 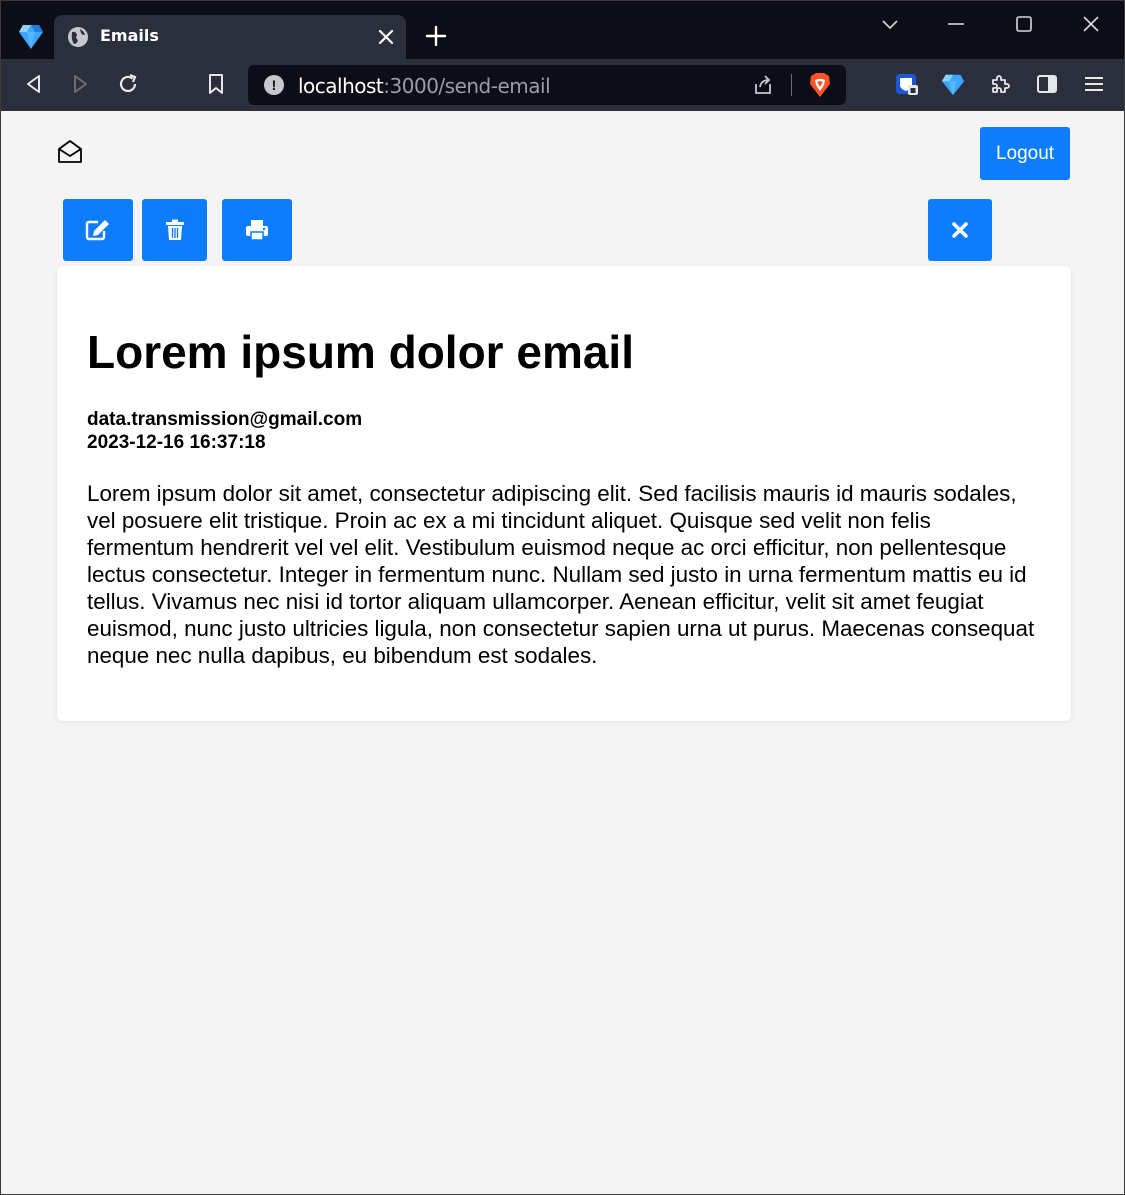 I want to click on new-tab-icon, so click(x=436, y=36).